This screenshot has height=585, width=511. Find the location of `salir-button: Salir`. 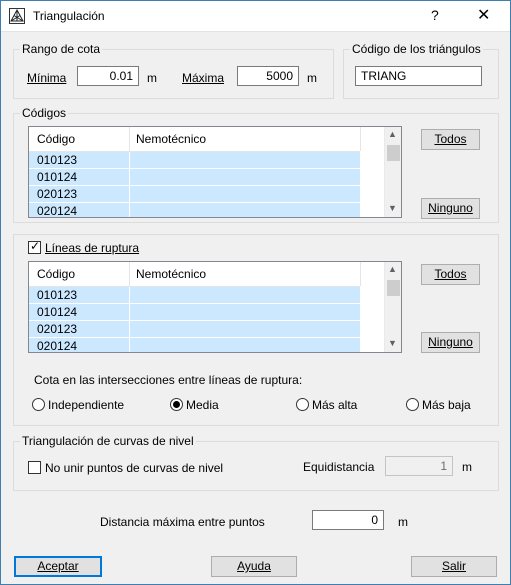

salir-button: Salir is located at coordinates (454, 566).